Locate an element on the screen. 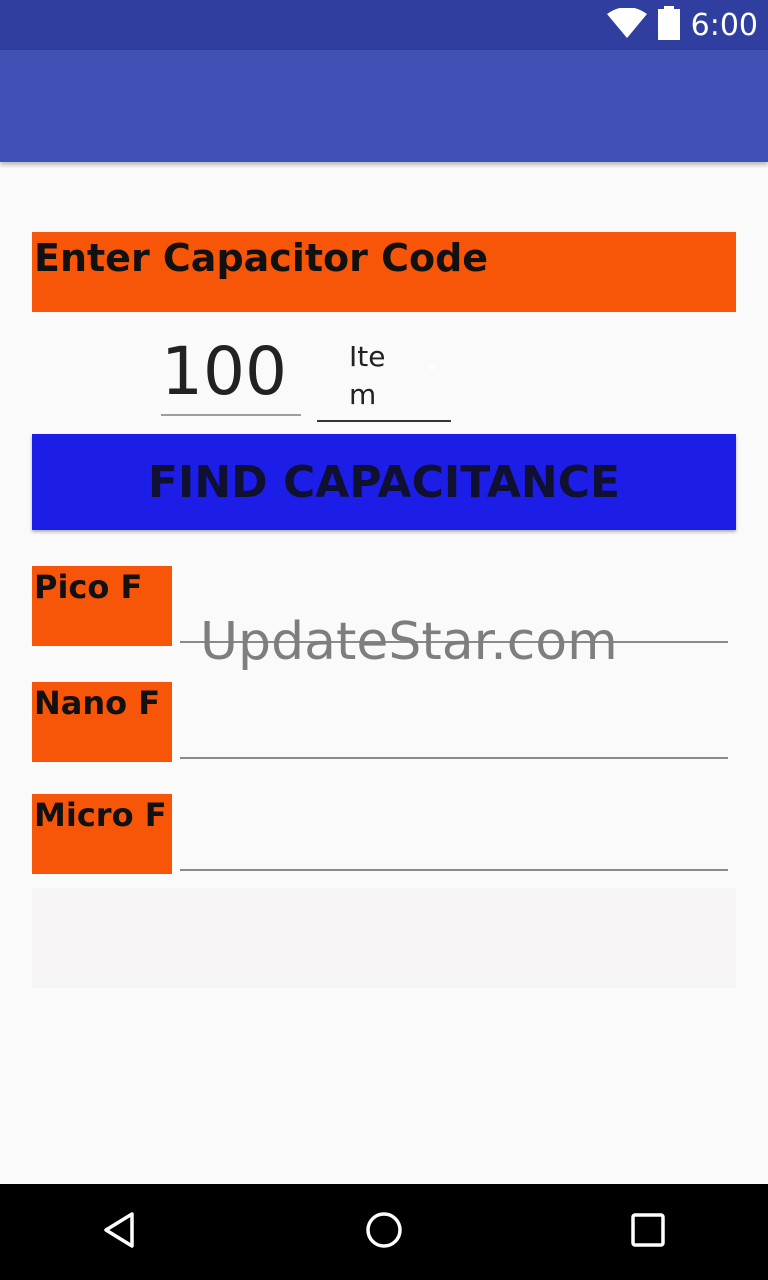  home-icon is located at coordinates (384, 1232).